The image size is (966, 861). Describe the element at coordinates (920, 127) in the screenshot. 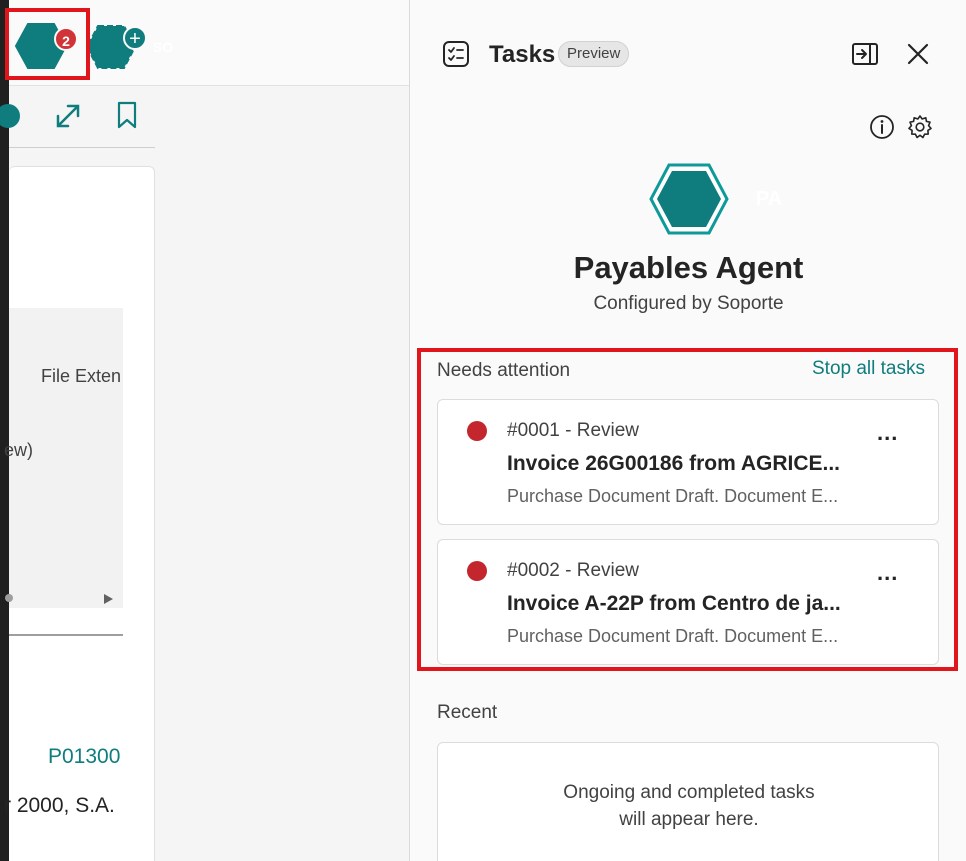

I see `settings-gear-icon` at that location.